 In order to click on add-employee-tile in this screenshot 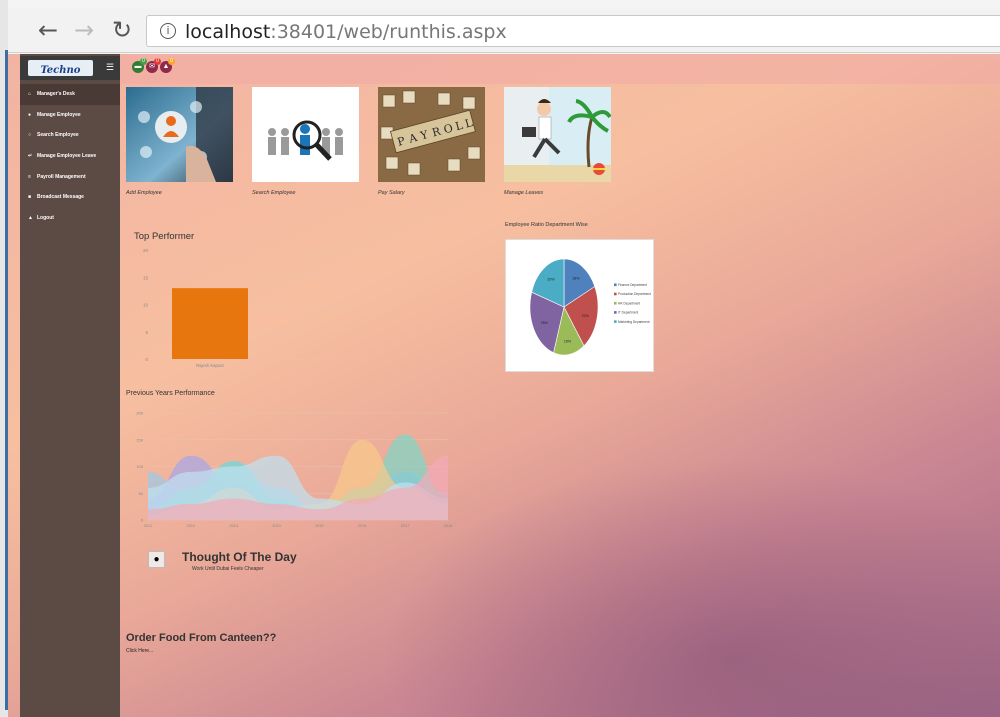, I will do `click(179, 134)`.